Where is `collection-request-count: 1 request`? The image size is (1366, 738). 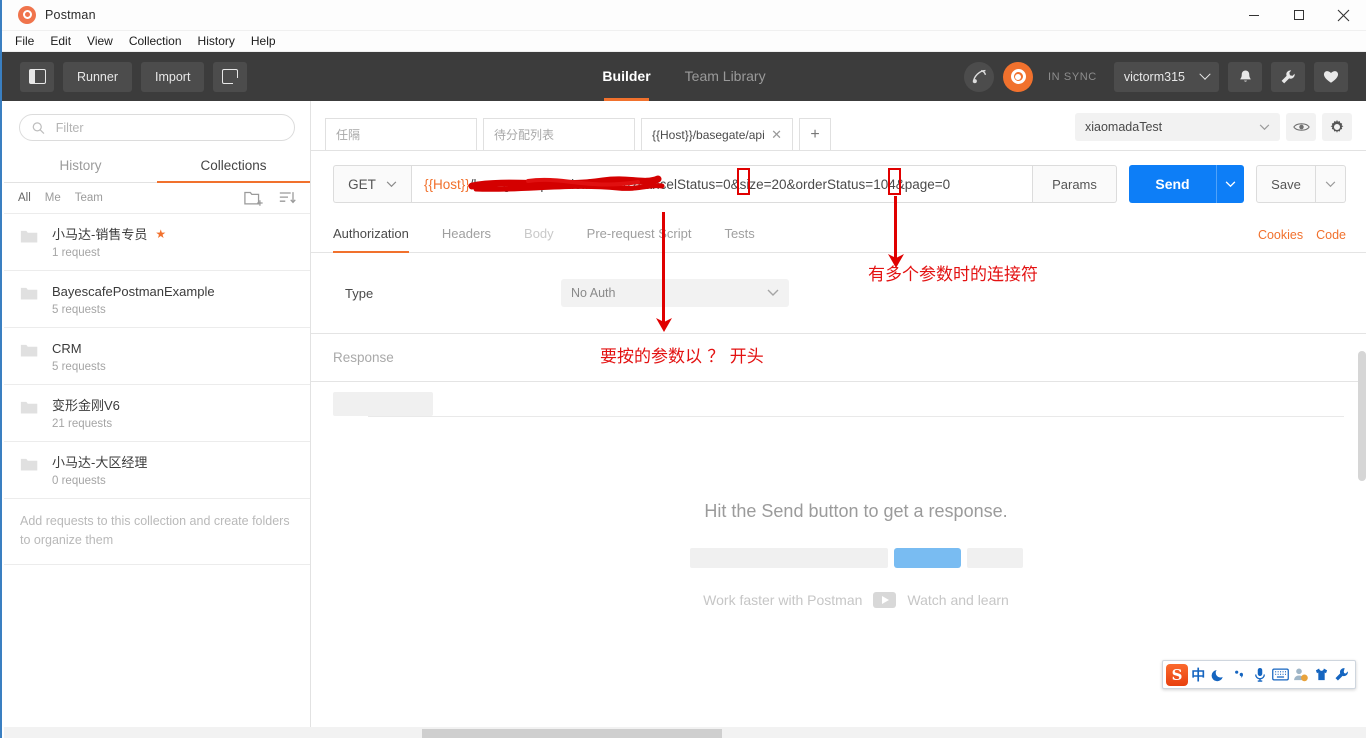 collection-request-count: 1 request is located at coordinates (76, 253).